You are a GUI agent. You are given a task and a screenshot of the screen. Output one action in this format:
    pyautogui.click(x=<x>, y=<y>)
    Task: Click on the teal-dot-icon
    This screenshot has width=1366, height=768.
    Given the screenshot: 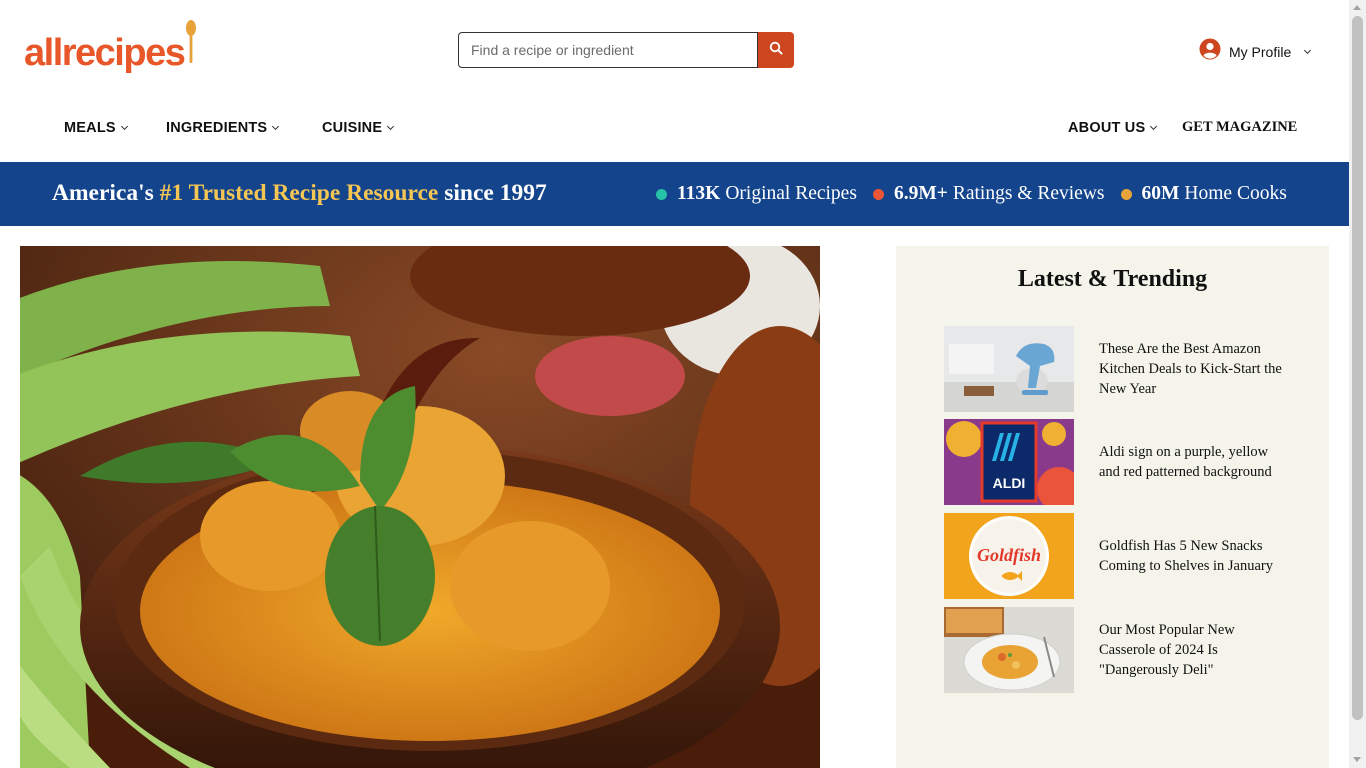 What is the action you would take?
    pyautogui.click(x=661, y=194)
    